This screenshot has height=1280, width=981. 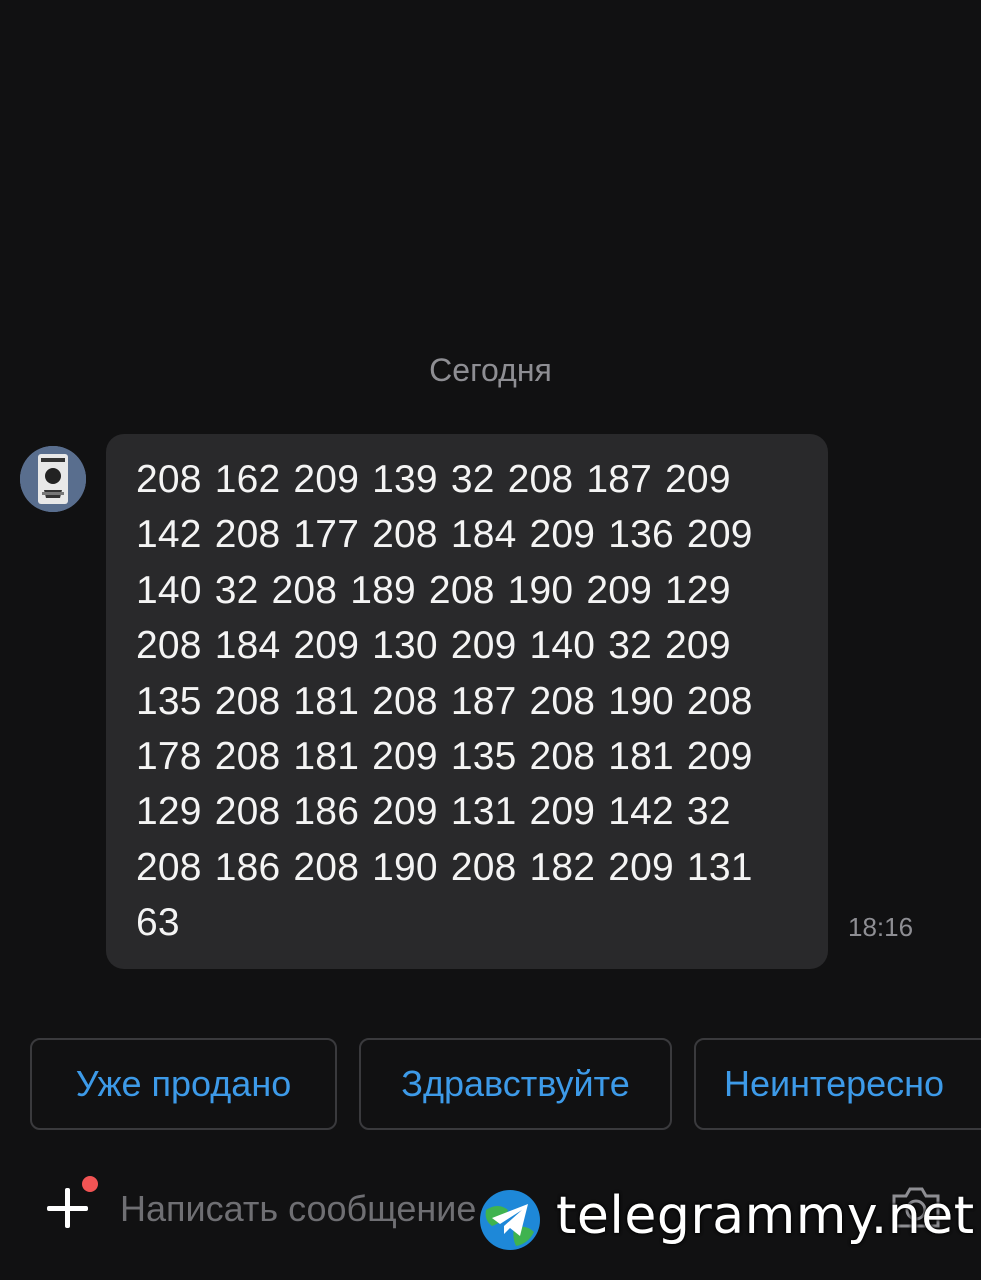 What do you see at coordinates (444, 701) in the screenshot?
I see `message-line: 135 208 181 208 187 208 190 208` at bounding box center [444, 701].